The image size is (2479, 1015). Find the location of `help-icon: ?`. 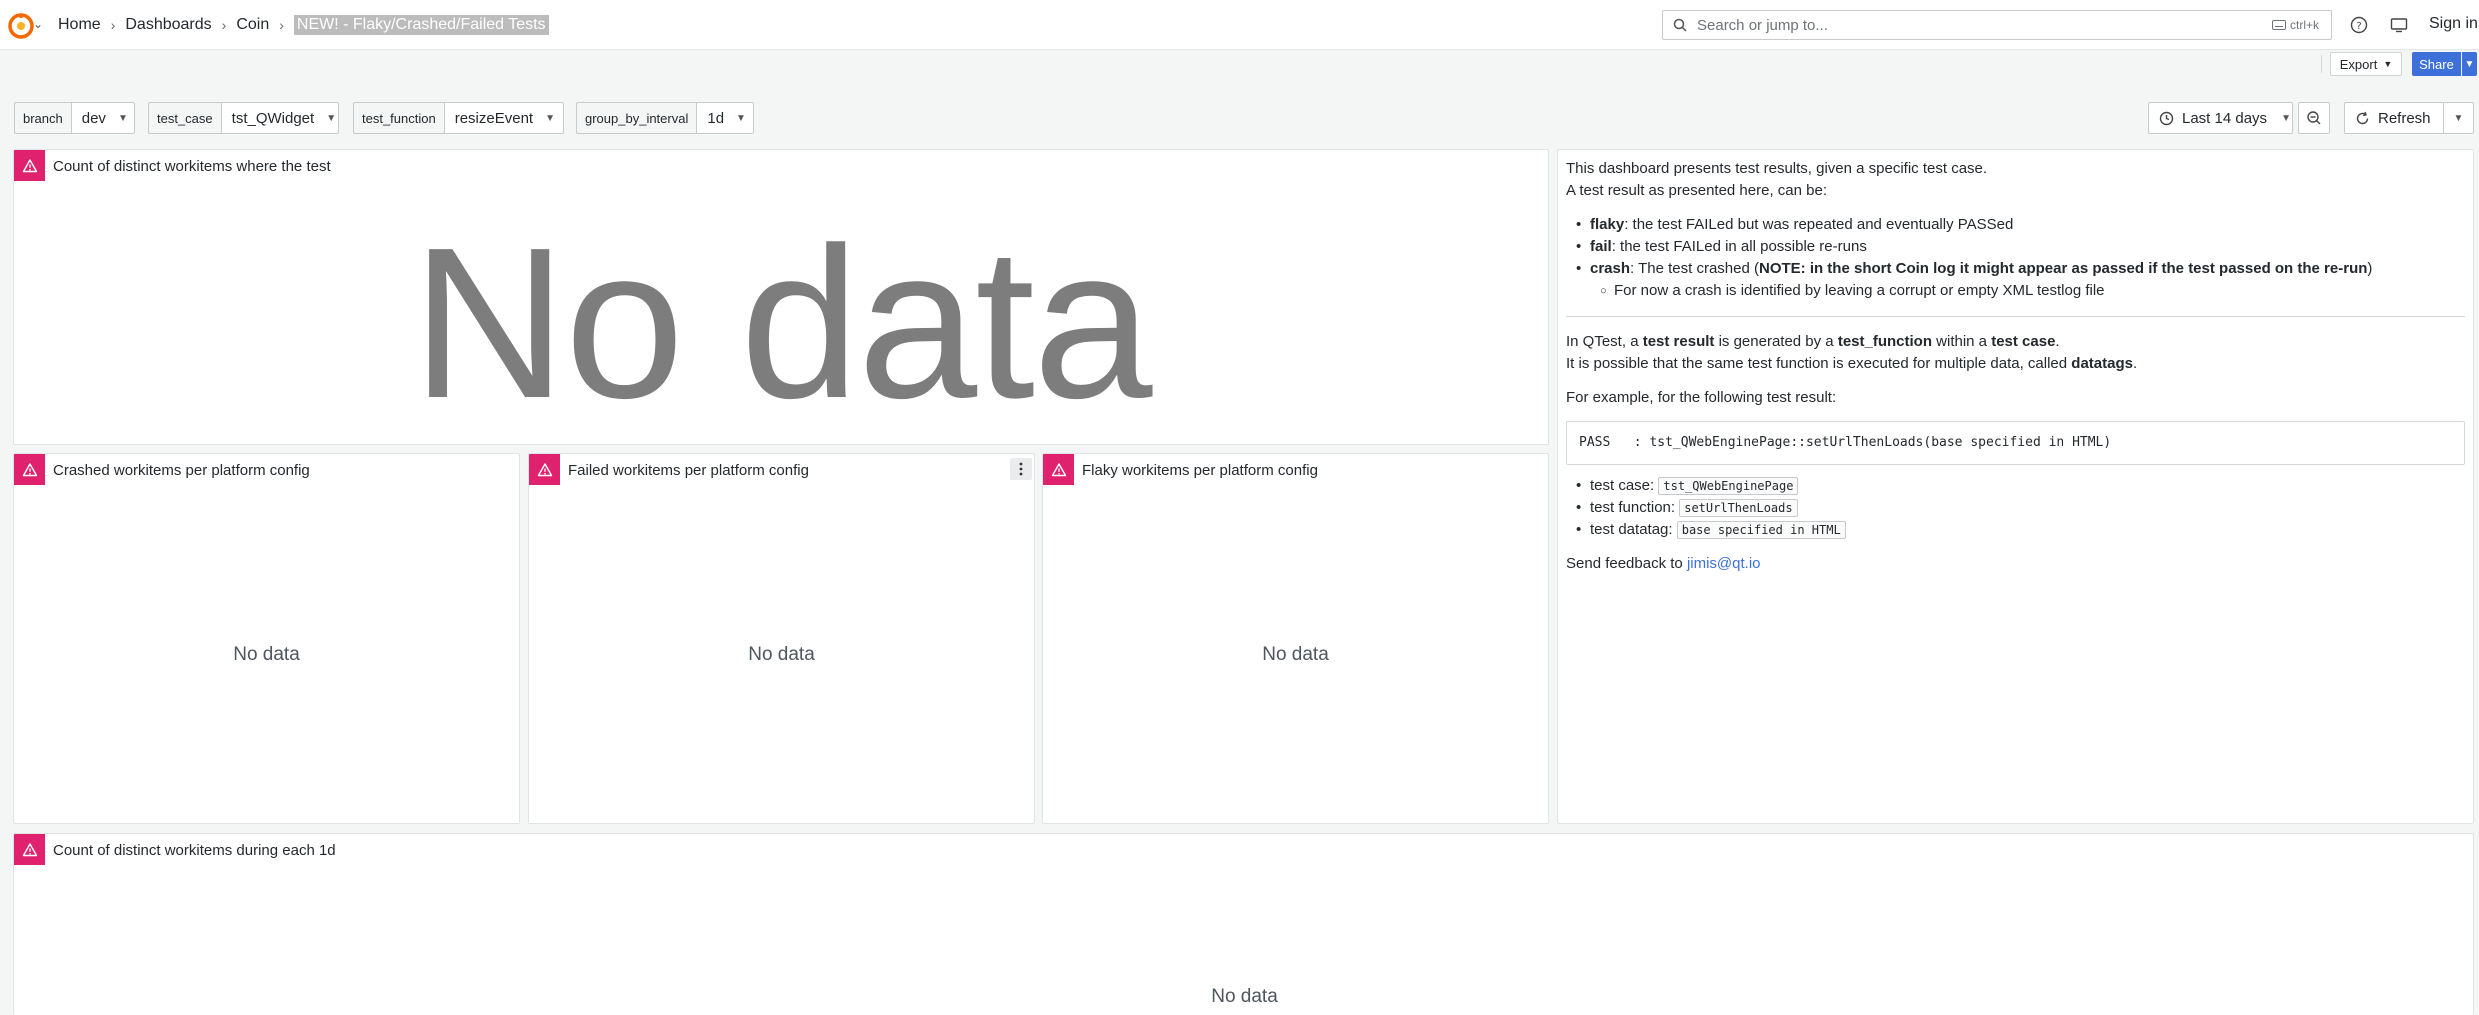

help-icon: ? is located at coordinates (2359, 25).